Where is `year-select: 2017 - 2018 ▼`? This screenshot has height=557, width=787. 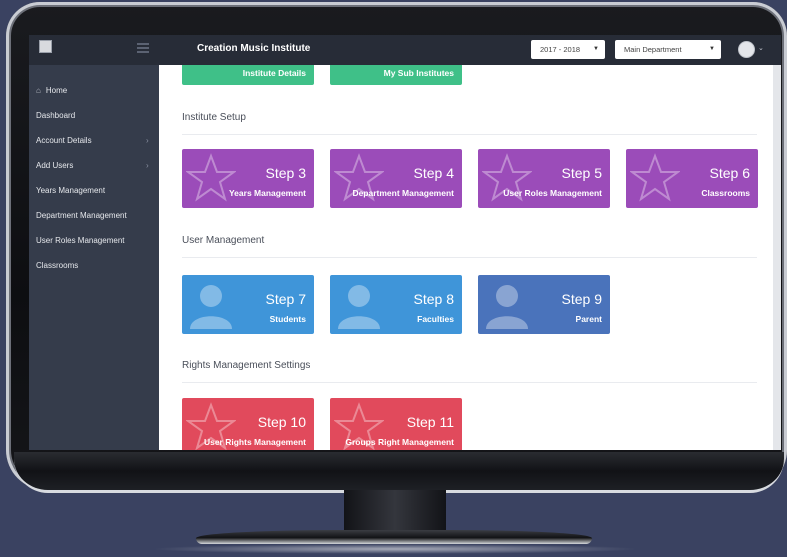
year-select: 2017 - 2018 ▼ is located at coordinates (568, 49).